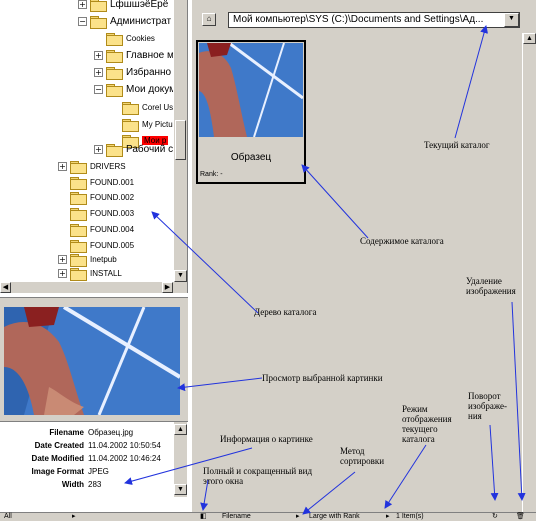 The height and width of the screenshot is (521, 536). What do you see at coordinates (57, 458) in the screenshot?
I see `info-key: Date Modified` at bounding box center [57, 458].